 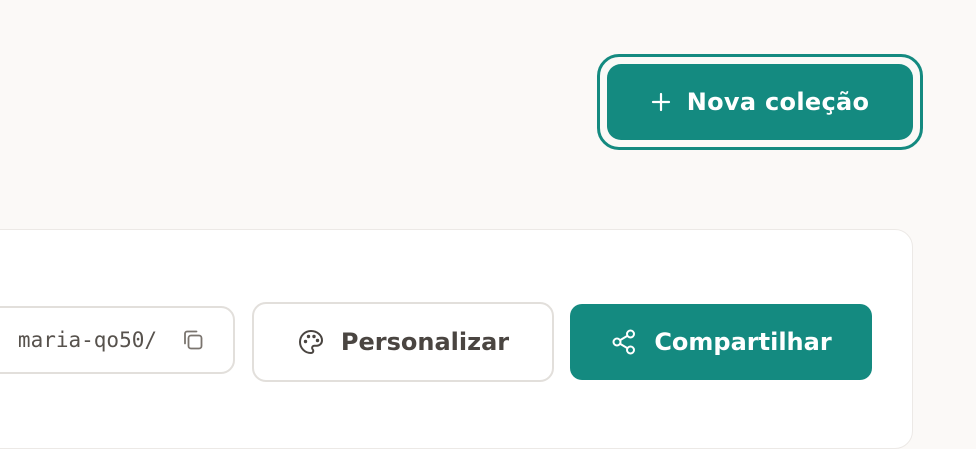 What do you see at coordinates (743, 342) in the screenshot?
I see `share-label: Compartilhar` at bounding box center [743, 342].